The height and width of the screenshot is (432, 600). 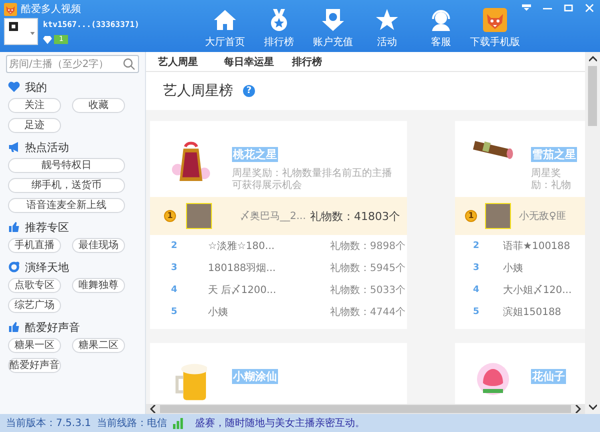 What do you see at coordinates (34, 245) in the screenshot?
I see `sidebar-item: 手机直播` at bounding box center [34, 245].